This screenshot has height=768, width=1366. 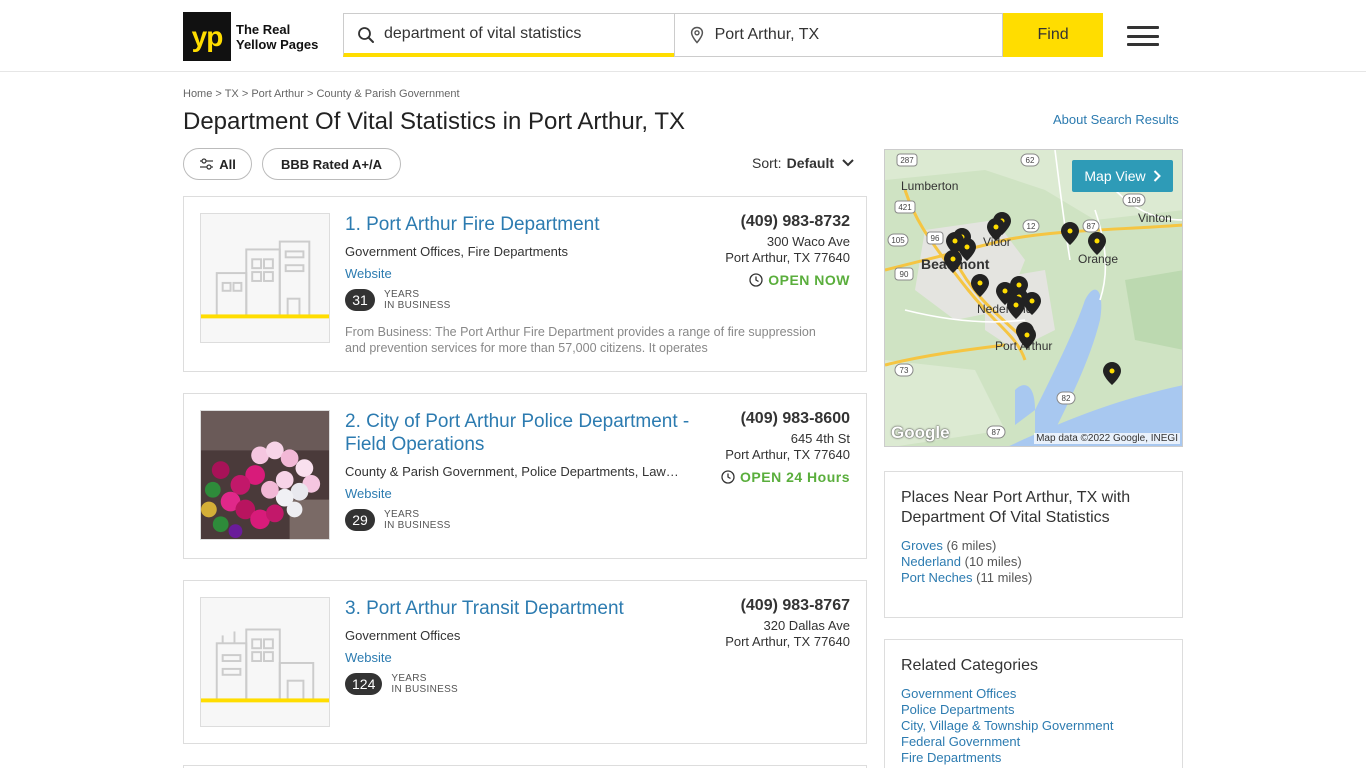 I want to click on route-number: 109, so click(x=1134, y=200).